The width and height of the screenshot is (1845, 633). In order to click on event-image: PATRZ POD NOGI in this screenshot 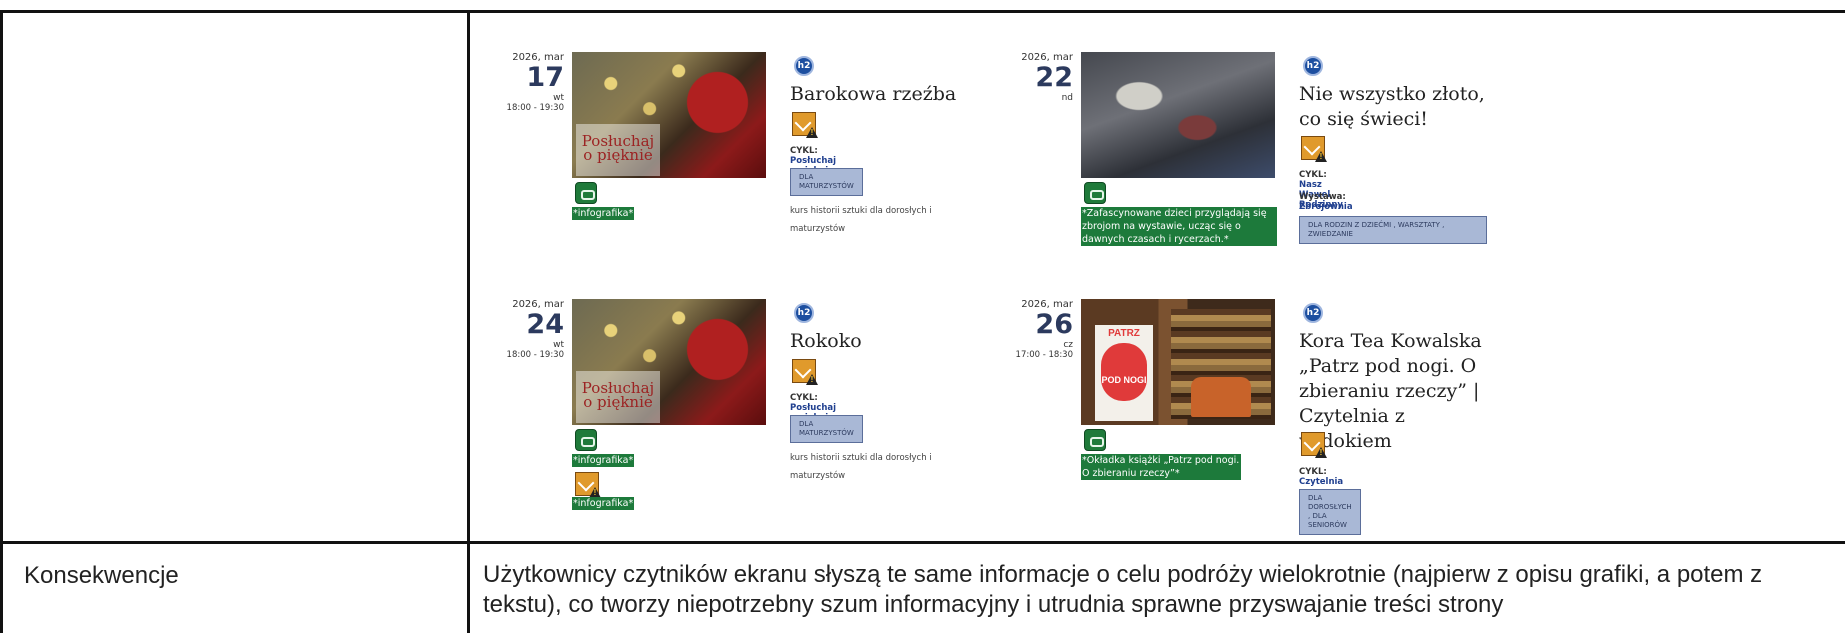, I will do `click(1178, 362)`.